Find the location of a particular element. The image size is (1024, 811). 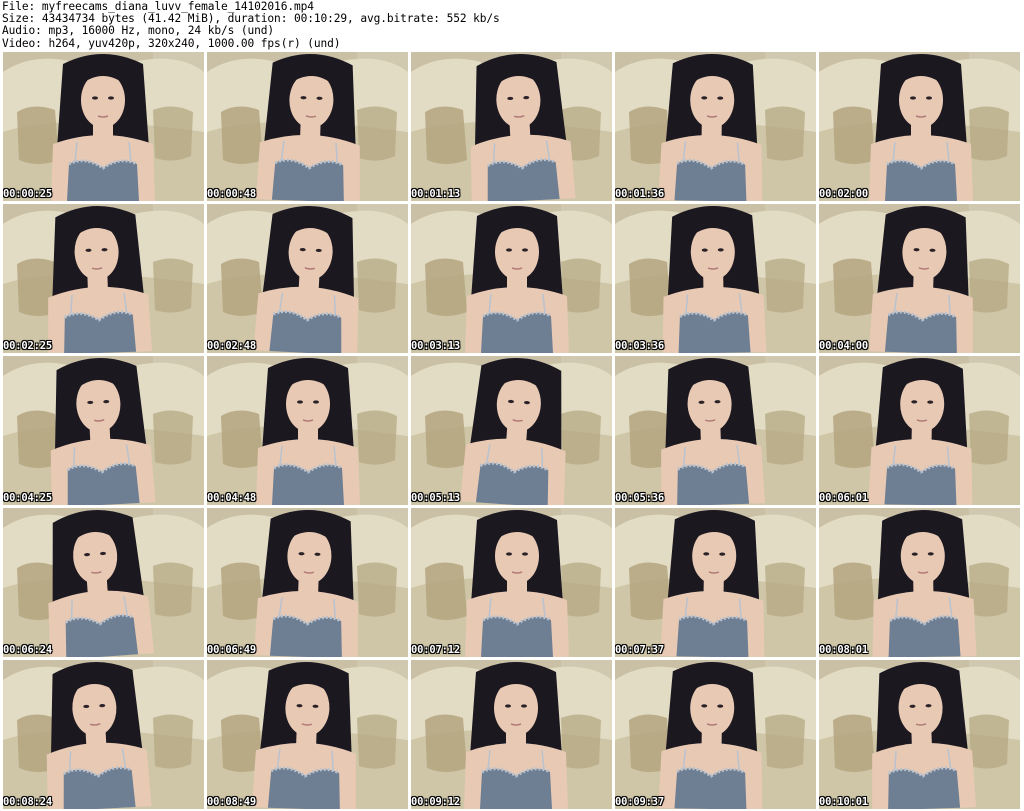

timestamp-label: 00:04:48 is located at coordinates (231, 498).